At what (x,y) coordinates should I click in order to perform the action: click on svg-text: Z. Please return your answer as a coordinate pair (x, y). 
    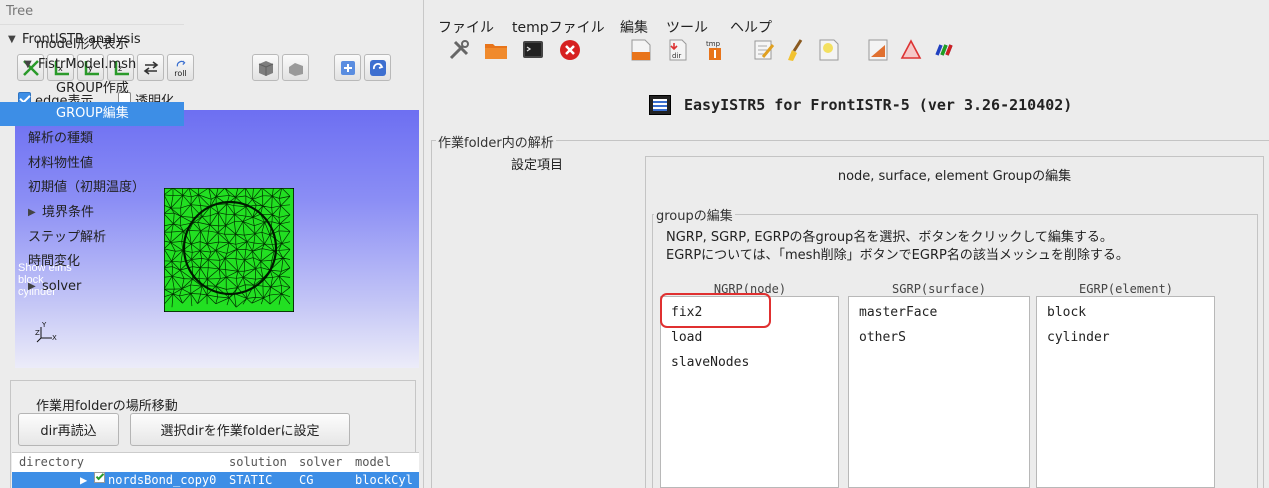
    Looking at the image, I should click on (37, 333).